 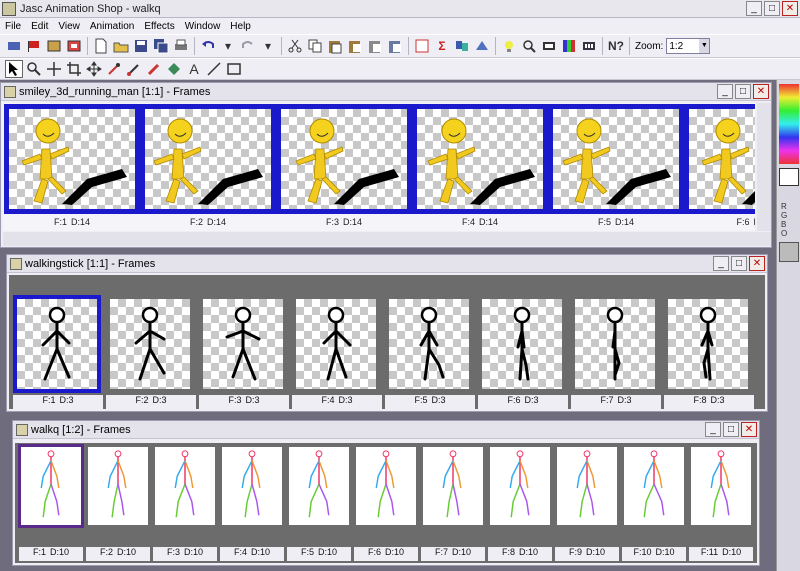 What do you see at coordinates (74, 46) in the screenshot?
I see `banner-wizard-icon` at bounding box center [74, 46].